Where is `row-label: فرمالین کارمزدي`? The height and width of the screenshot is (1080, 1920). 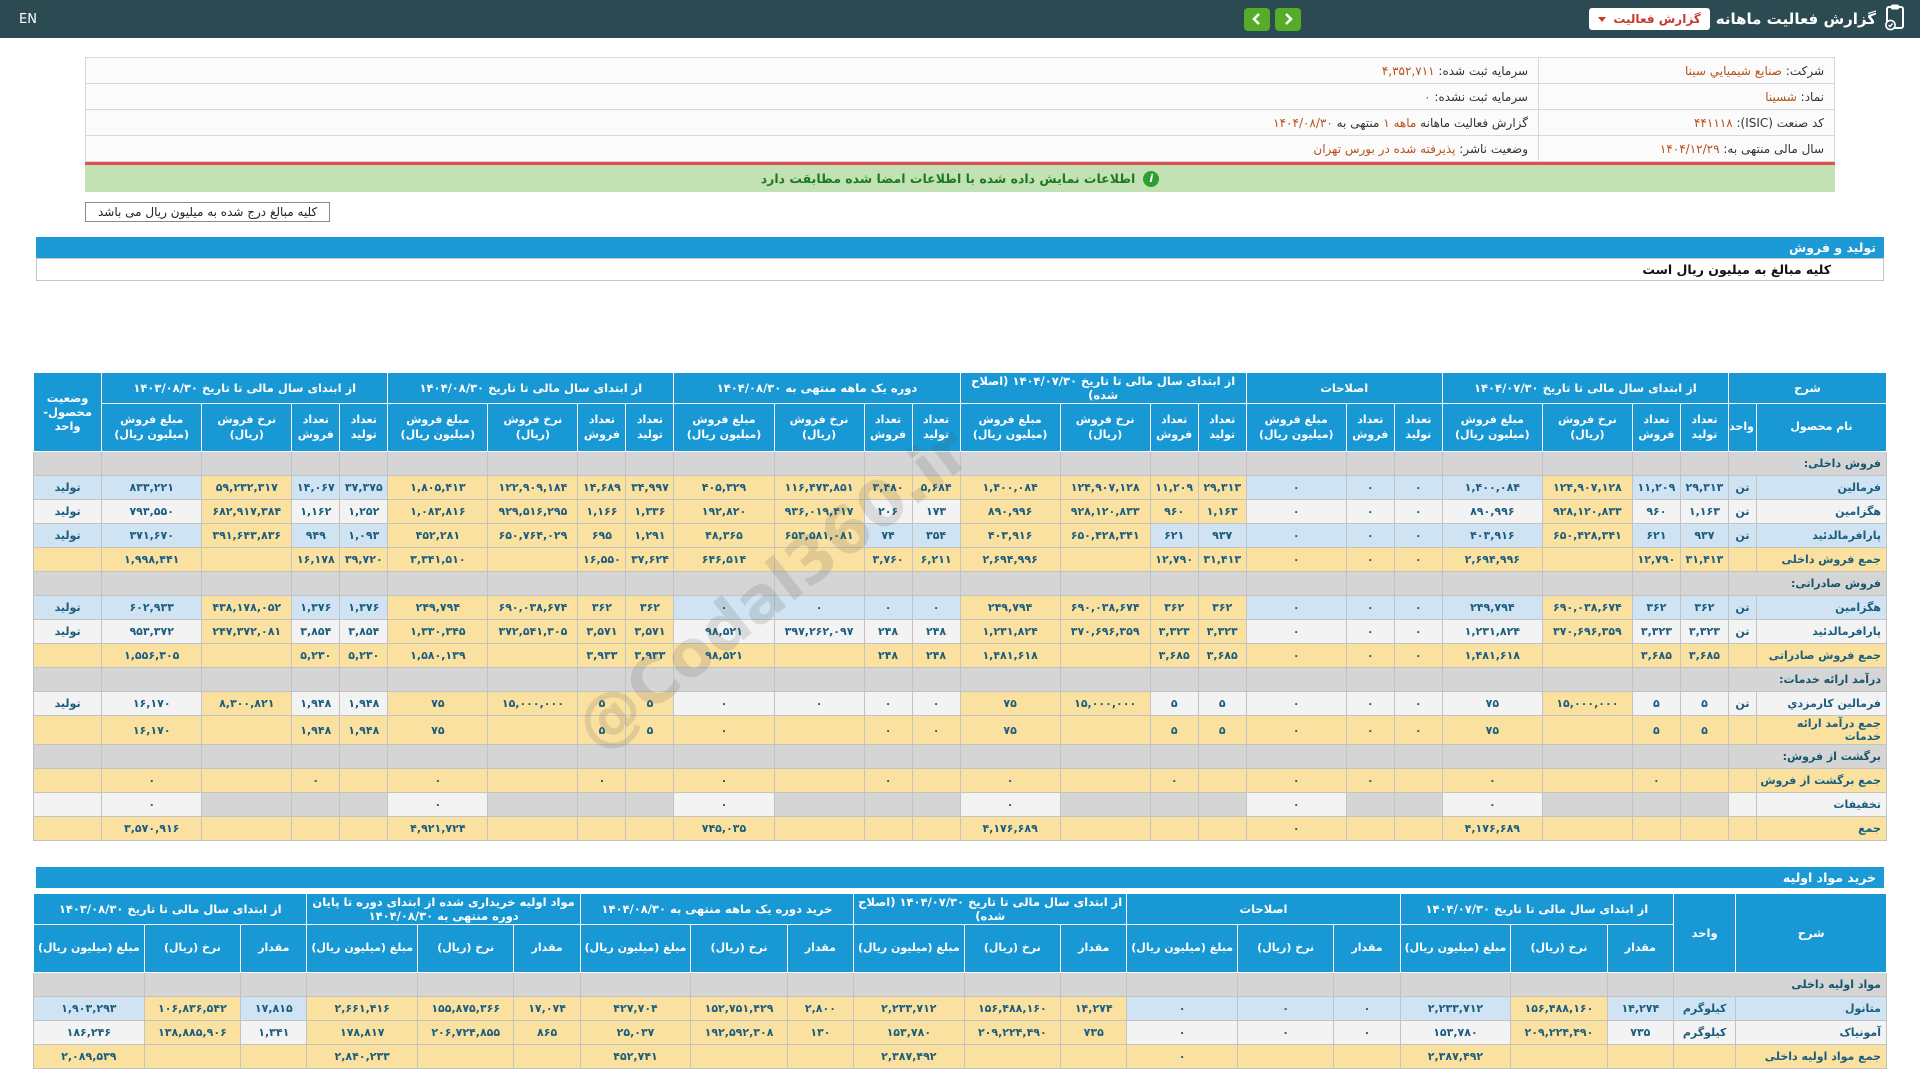 row-label: فرمالین کارمزدي is located at coordinates (1821, 703).